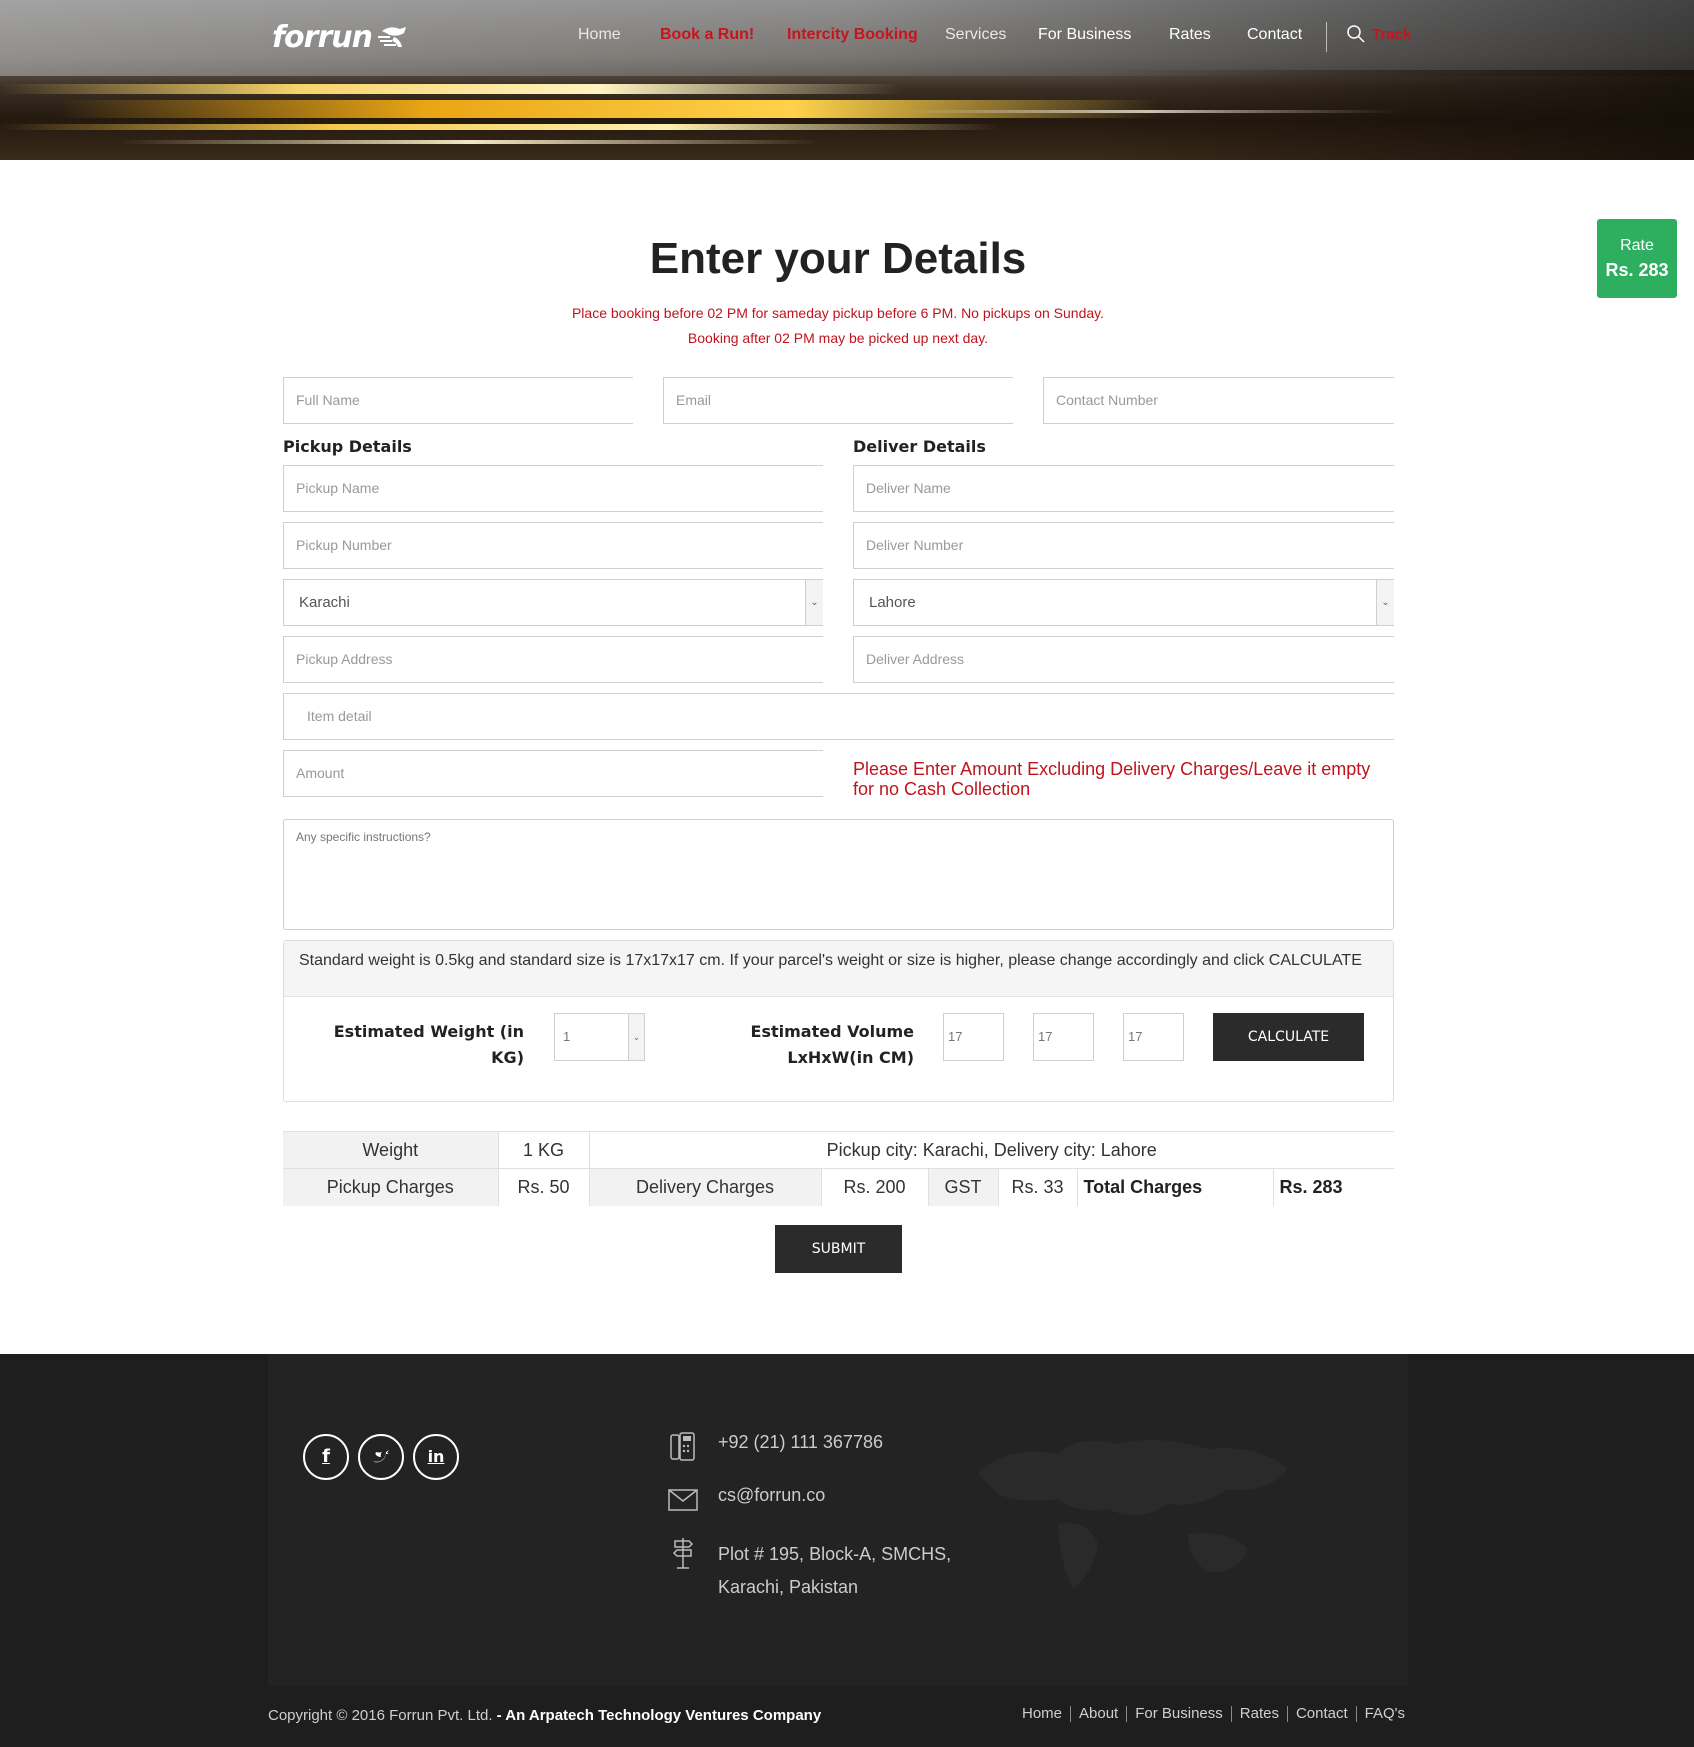 The height and width of the screenshot is (1747, 1694). I want to click on address-line-1: Plot # 195, Block-A, SMCHS,, so click(835, 1554).